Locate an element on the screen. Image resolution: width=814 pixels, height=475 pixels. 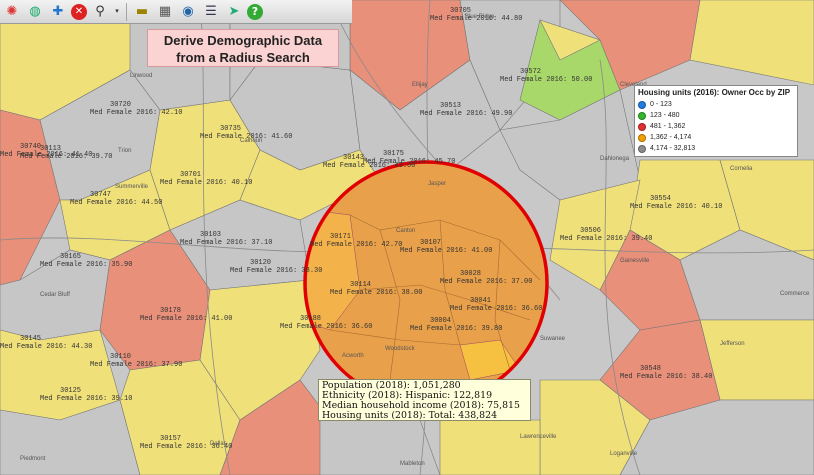
zip-code-label: 30171 is located at coordinates (340, 237).